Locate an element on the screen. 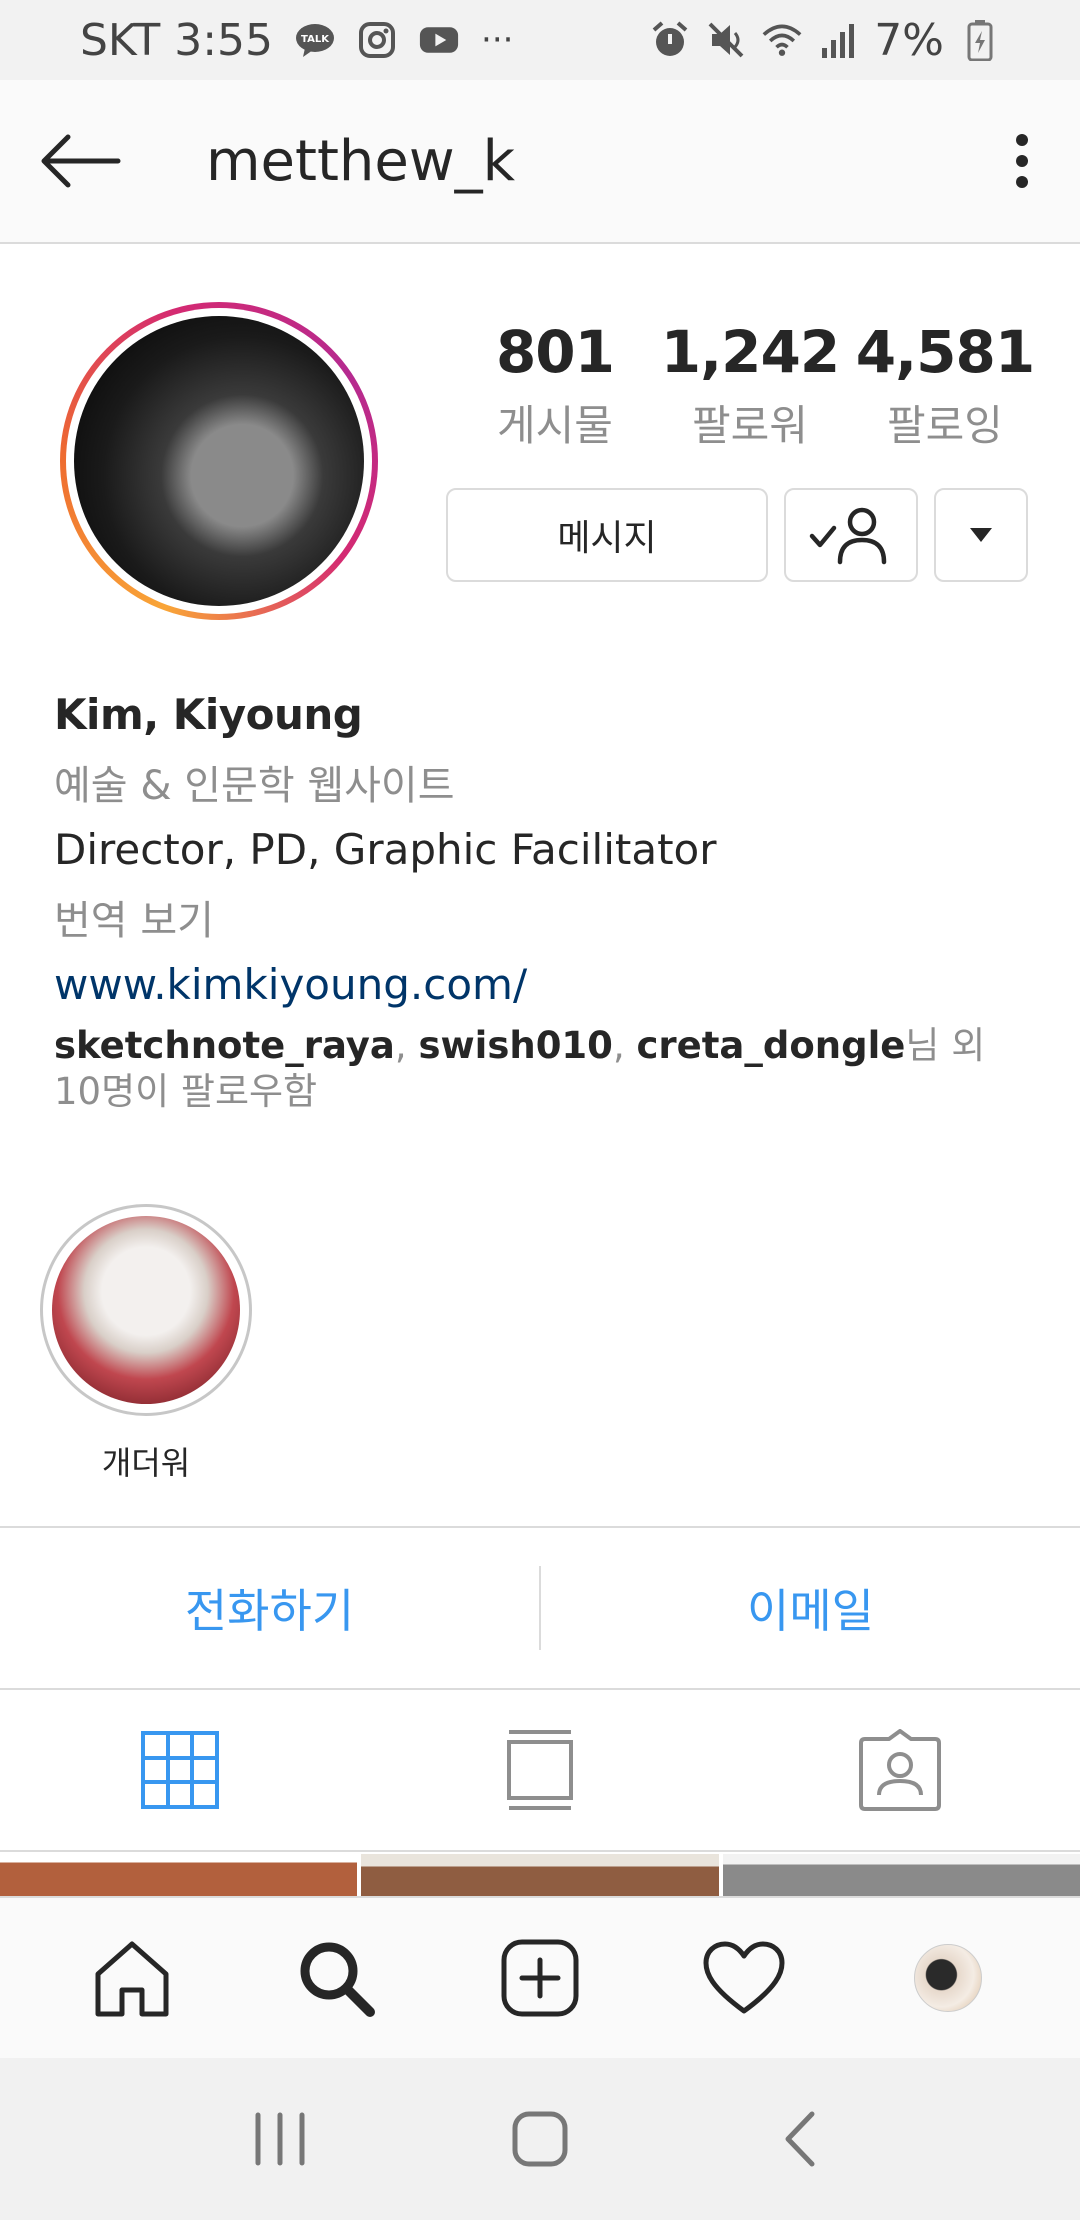  instagram-icon is located at coordinates (377, 40).